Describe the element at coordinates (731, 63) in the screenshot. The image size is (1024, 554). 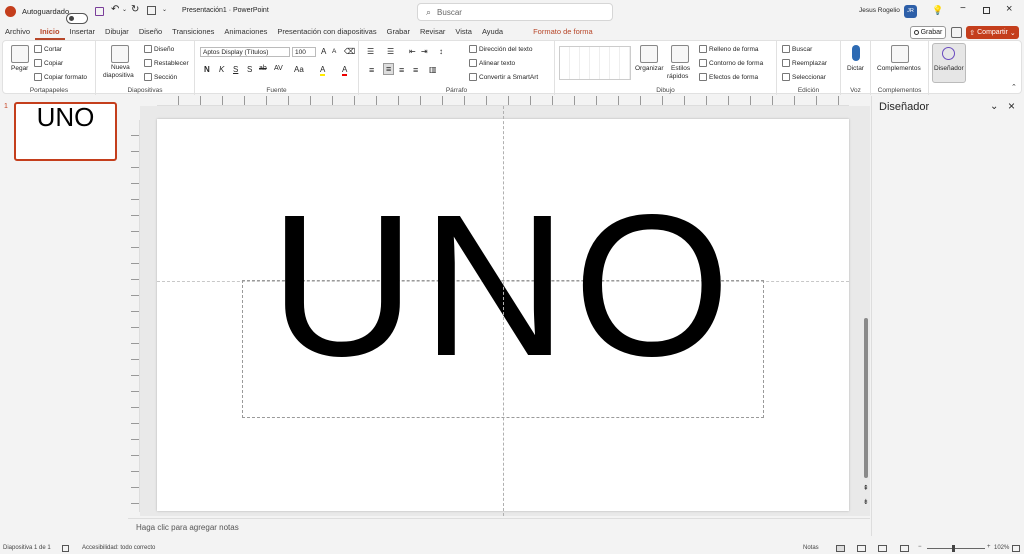
I see `contorno-button: Contorno de forma` at that location.